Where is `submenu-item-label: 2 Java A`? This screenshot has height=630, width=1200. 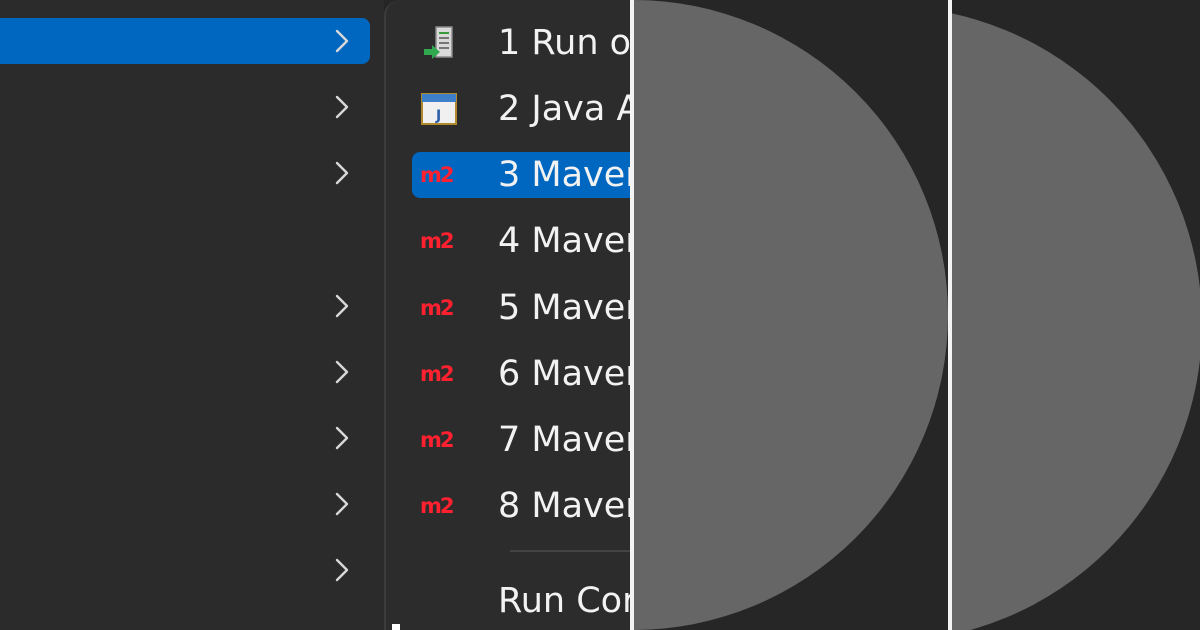
submenu-item-label: 2 Java A is located at coordinates (564, 109).